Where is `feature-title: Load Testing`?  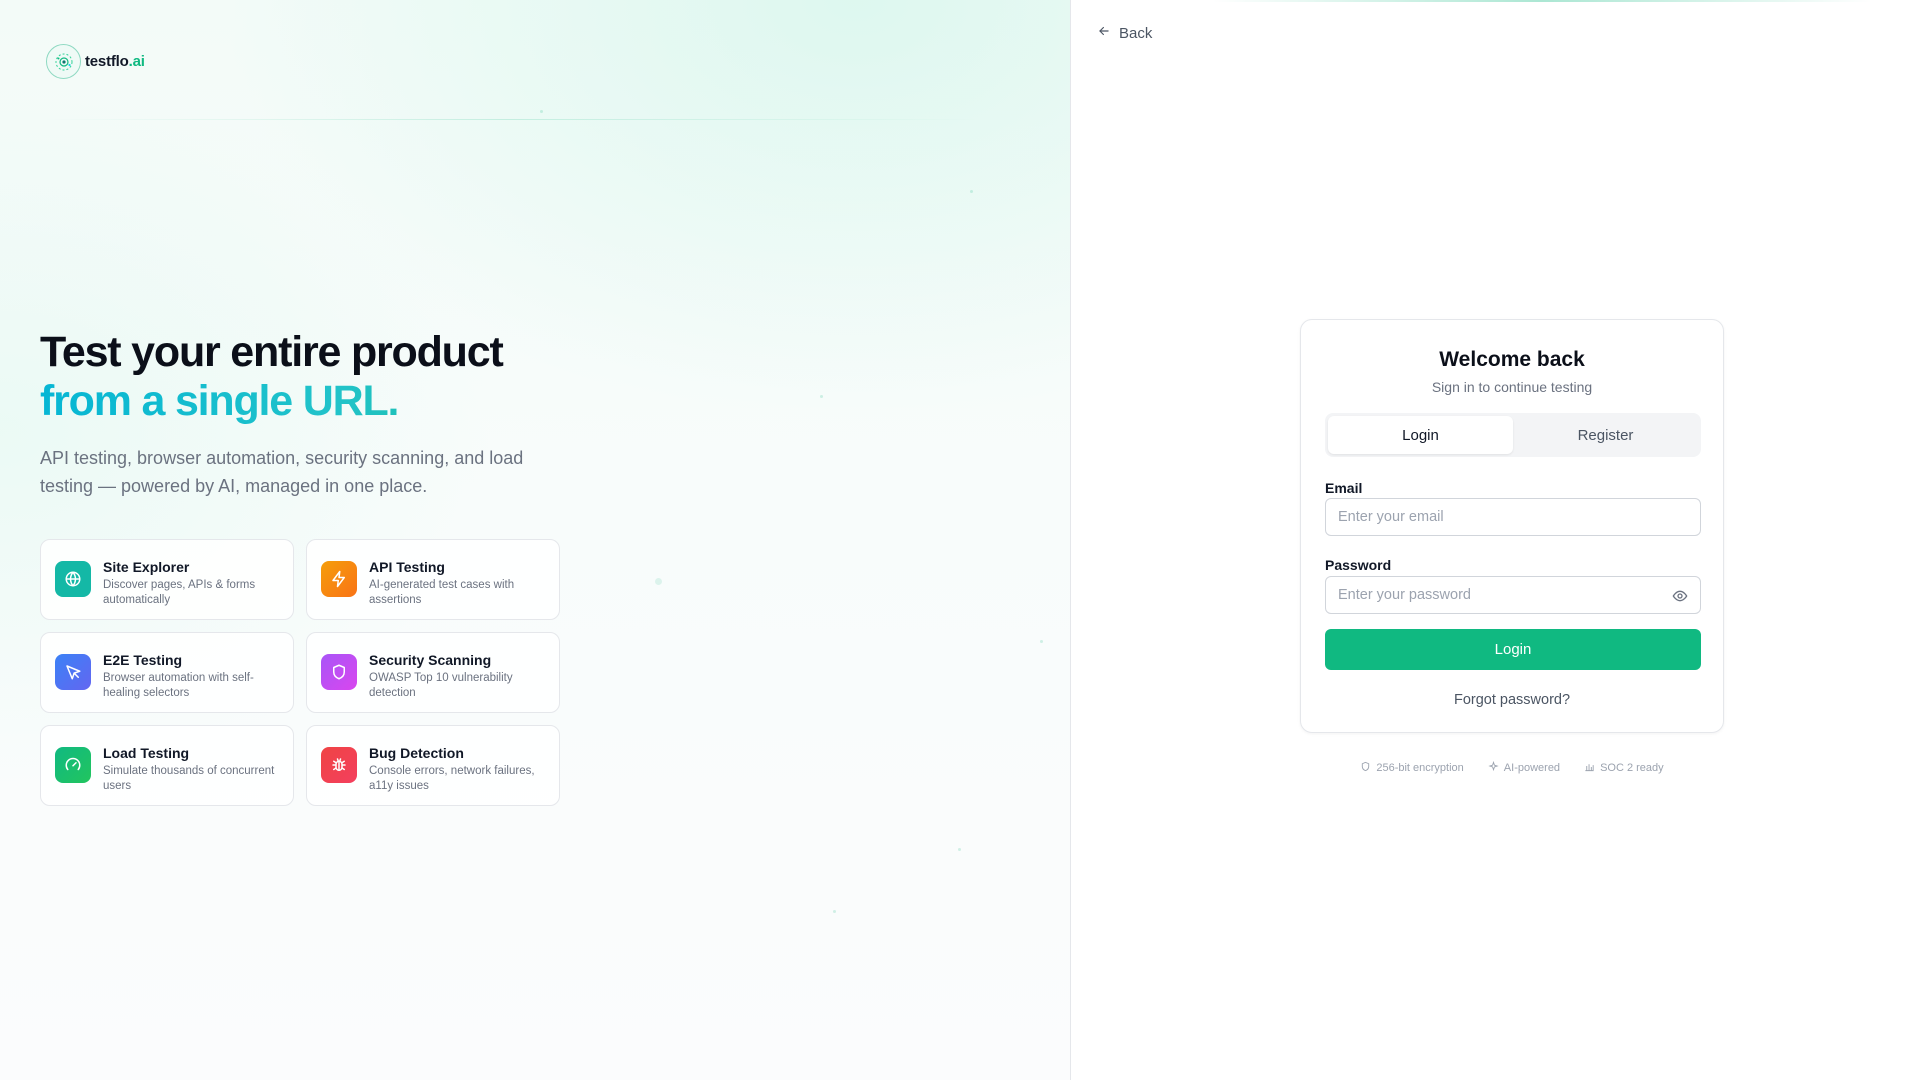
feature-title: Load Testing is located at coordinates (146, 753).